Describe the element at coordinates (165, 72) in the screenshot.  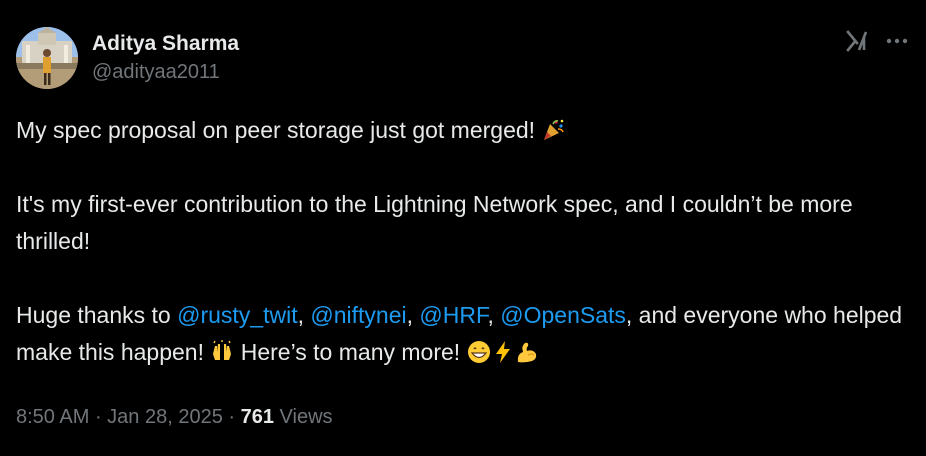
I see `author-handle: @adityaa2011` at that location.